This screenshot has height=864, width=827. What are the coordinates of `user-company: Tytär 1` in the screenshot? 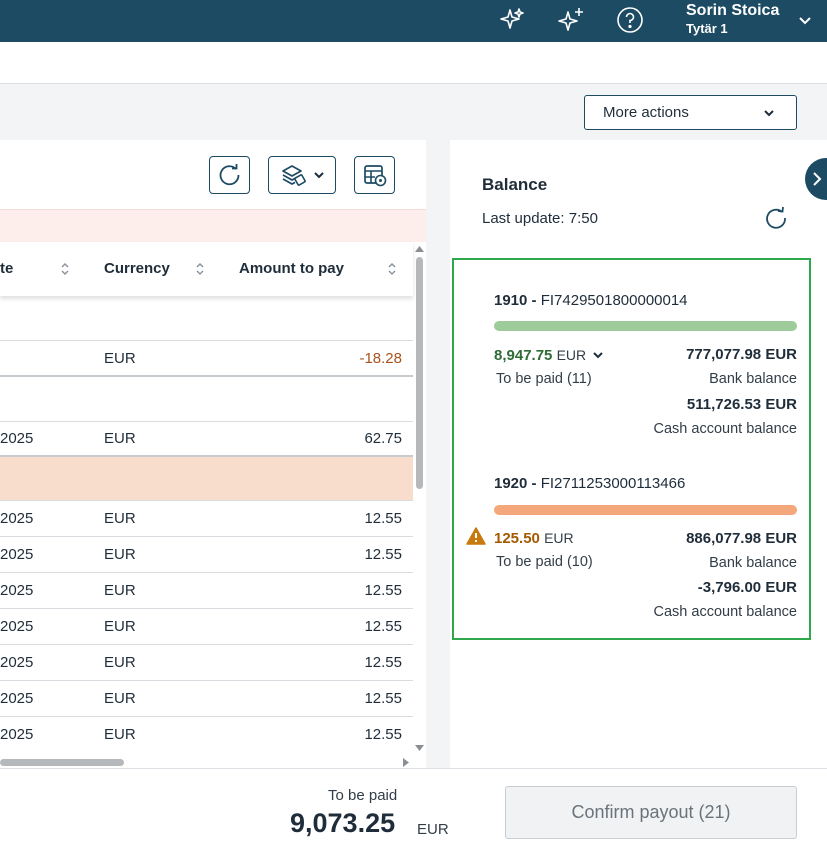 It's located at (707, 28).